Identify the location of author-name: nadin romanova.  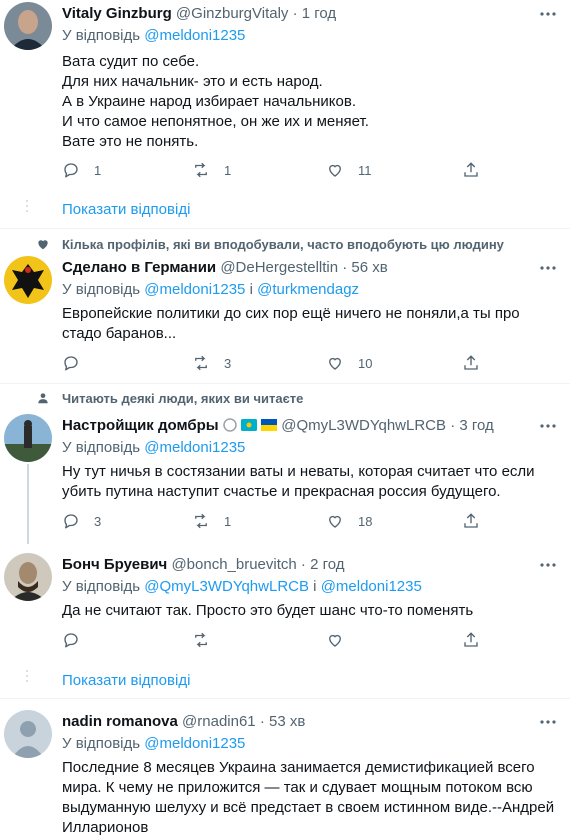
(120, 721).